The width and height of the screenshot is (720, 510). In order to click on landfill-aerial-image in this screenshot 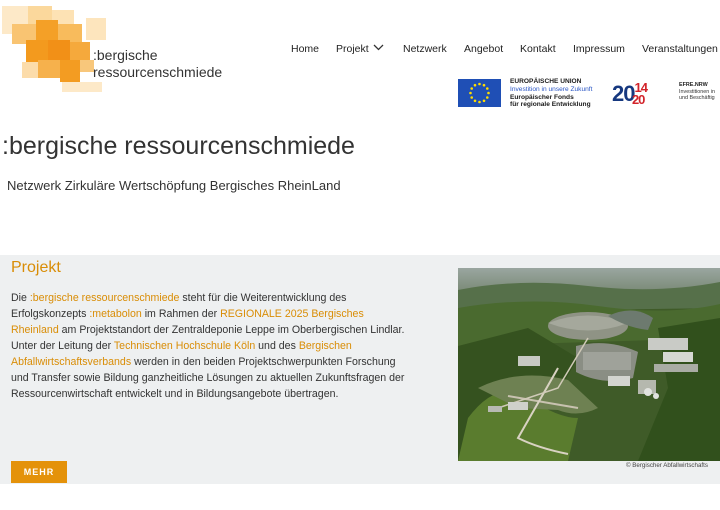, I will do `click(589, 364)`.